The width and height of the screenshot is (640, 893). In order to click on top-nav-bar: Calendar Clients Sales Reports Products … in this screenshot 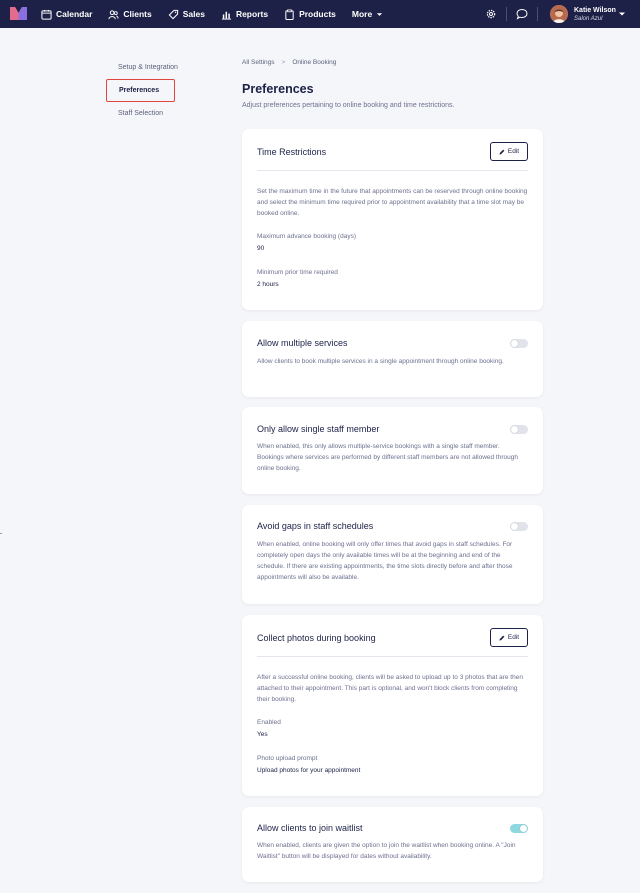, I will do `click(320, 14)`.